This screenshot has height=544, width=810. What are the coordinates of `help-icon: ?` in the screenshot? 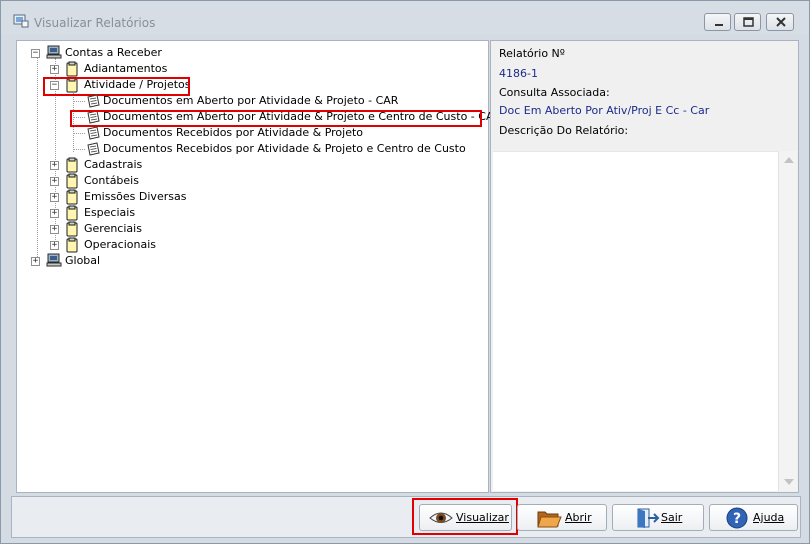 It's located at (737, 518).